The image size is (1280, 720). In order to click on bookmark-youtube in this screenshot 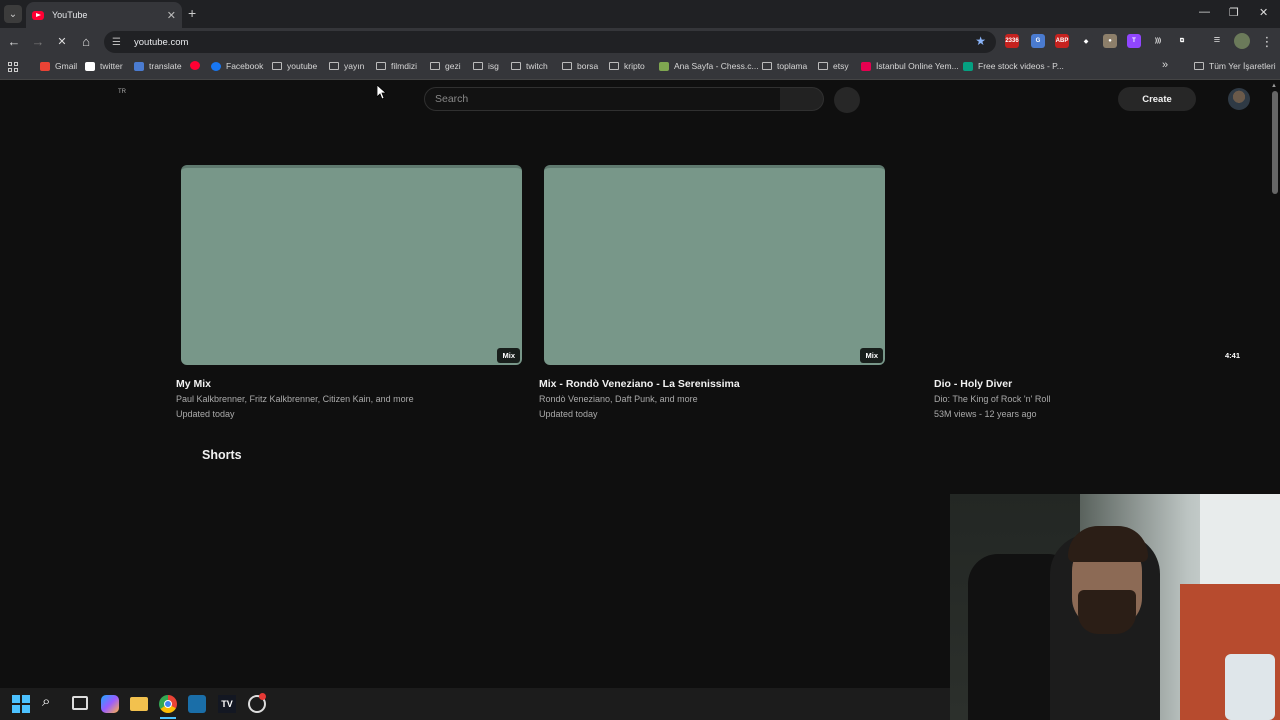, I will do `click(197, 65)`.